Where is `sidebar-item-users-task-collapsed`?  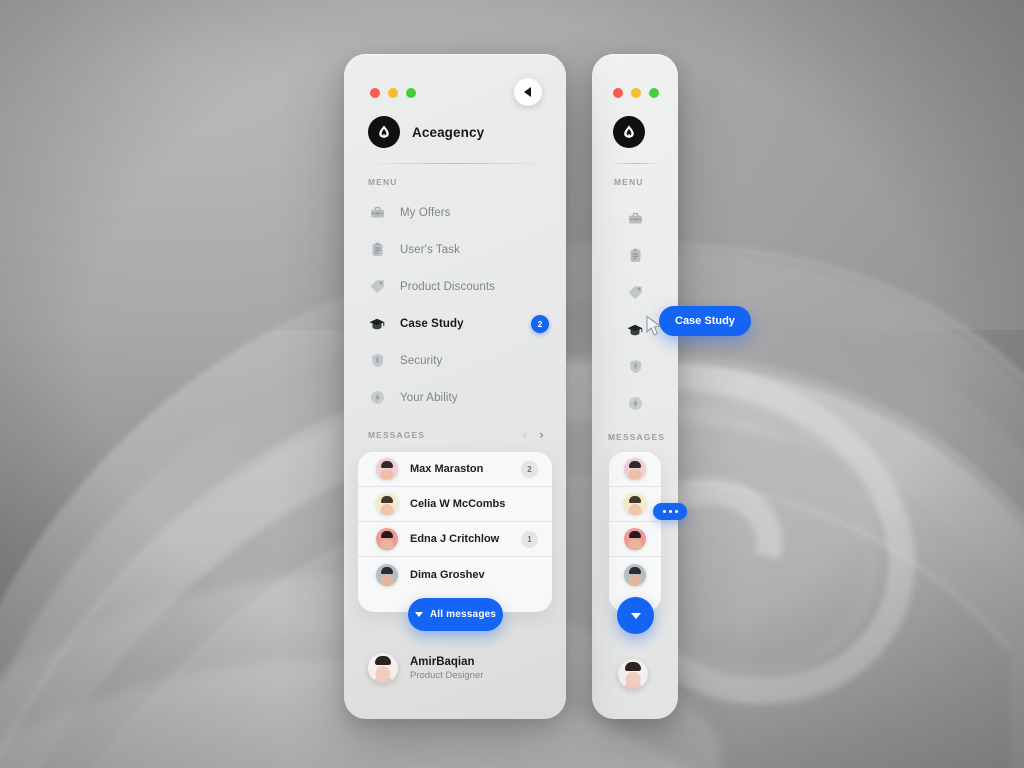 sidebar-item-users-task-collapsed is located at coordinates (635, 255).